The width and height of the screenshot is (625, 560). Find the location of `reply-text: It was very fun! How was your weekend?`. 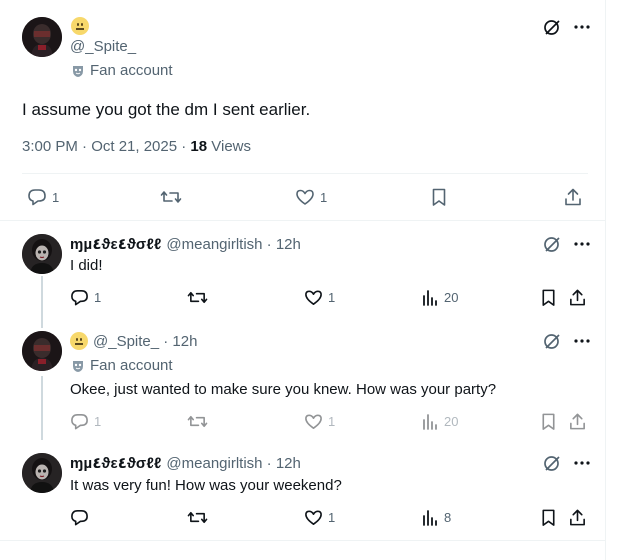

reply-text: It was very fun! How was your weekend? is located at coordinates (206, 485).